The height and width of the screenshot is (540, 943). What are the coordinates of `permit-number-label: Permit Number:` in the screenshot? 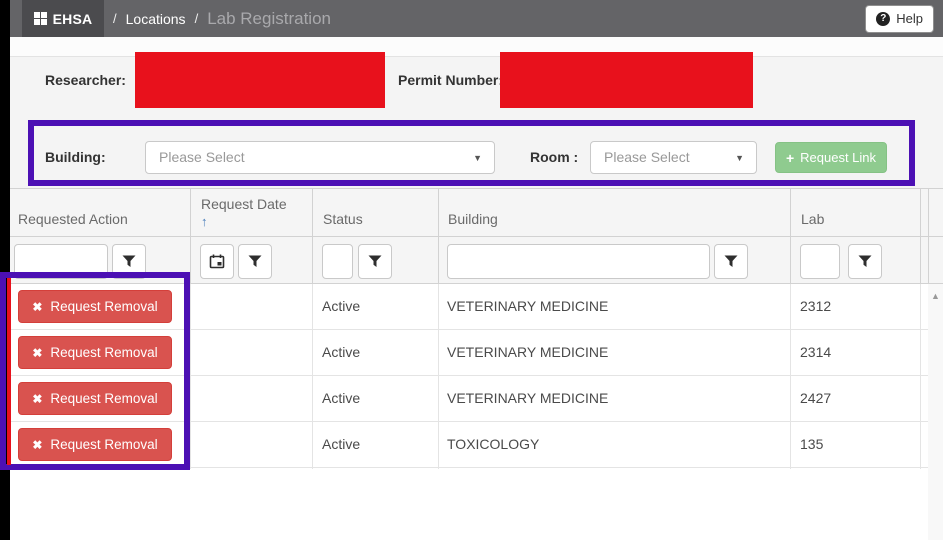 It's located at (451, 80).